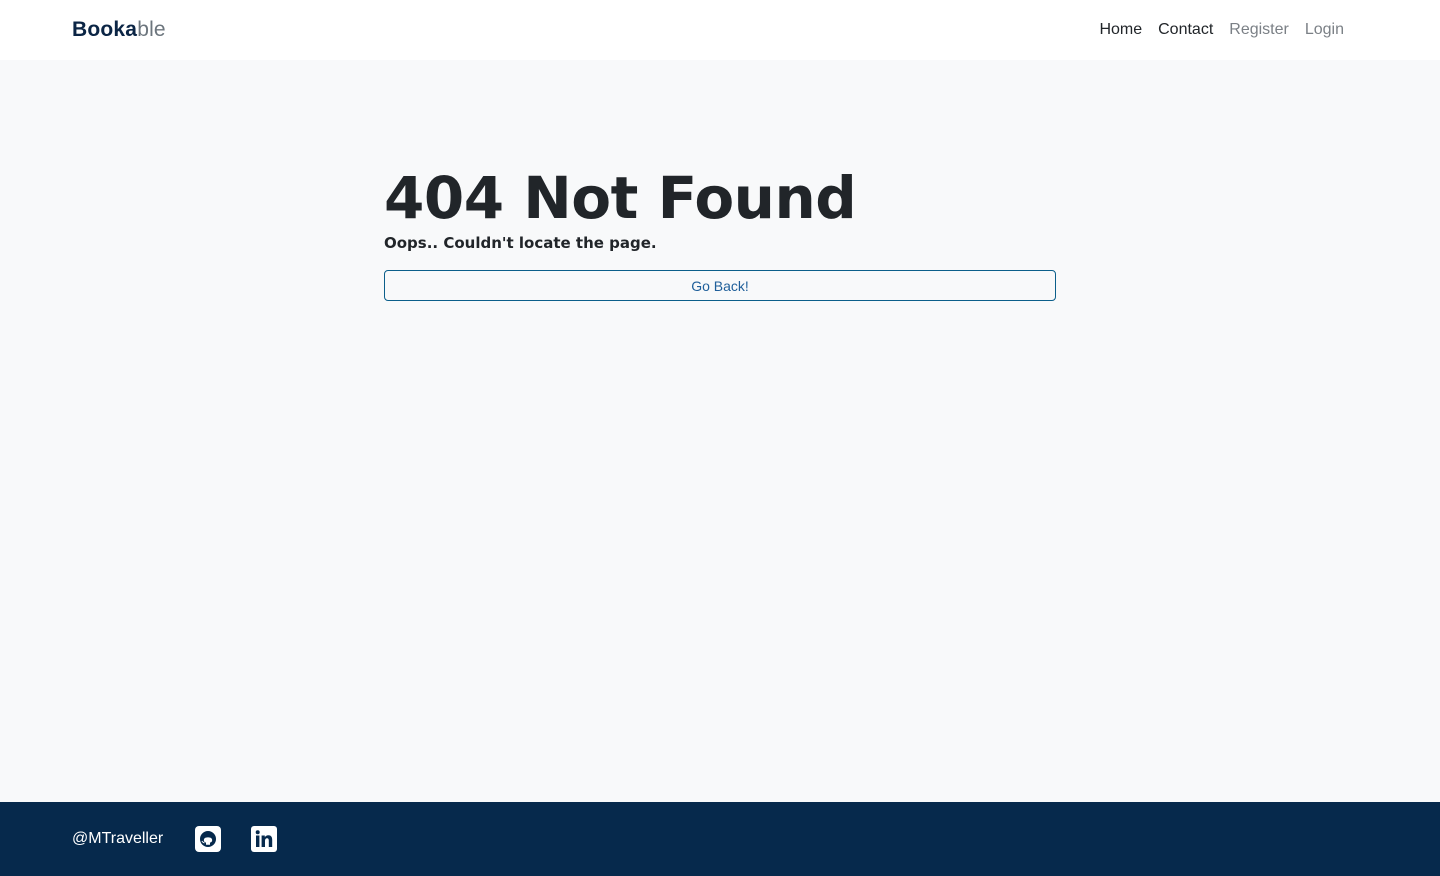 The height and width of the screenshot is (876, 1440). Describe the element at coordinates (720, 30) in the screenshot. I see `top-navbar: Booka ble Home Contact Register Login` at that location.